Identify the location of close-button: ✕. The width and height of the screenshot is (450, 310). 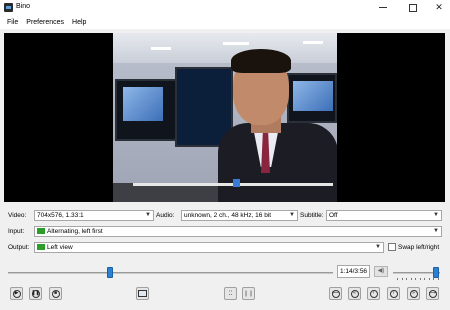
(437, 7).